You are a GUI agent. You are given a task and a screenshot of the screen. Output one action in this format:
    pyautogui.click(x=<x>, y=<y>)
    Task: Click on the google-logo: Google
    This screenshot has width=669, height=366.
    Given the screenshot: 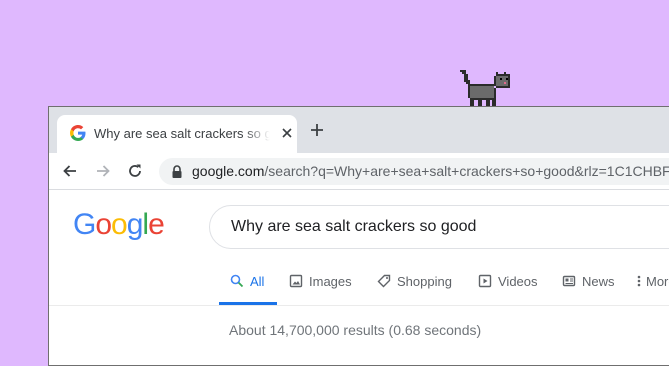 What is the action you would take?
    pyautogui.click(x=119, y=225)
    